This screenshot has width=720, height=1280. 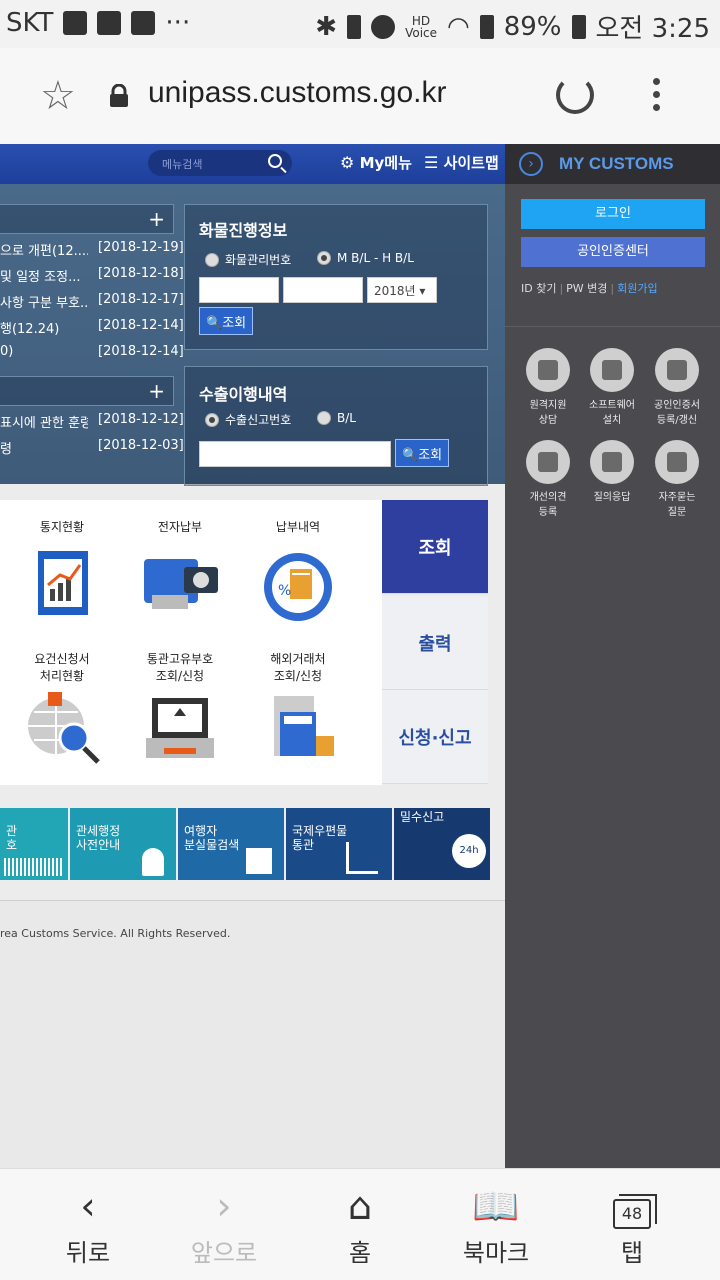 What do you see at coordinates (613, 252) in the screenshot?
I see `cert-center-button: 공인인증센터` at bounding box center [613, 252].